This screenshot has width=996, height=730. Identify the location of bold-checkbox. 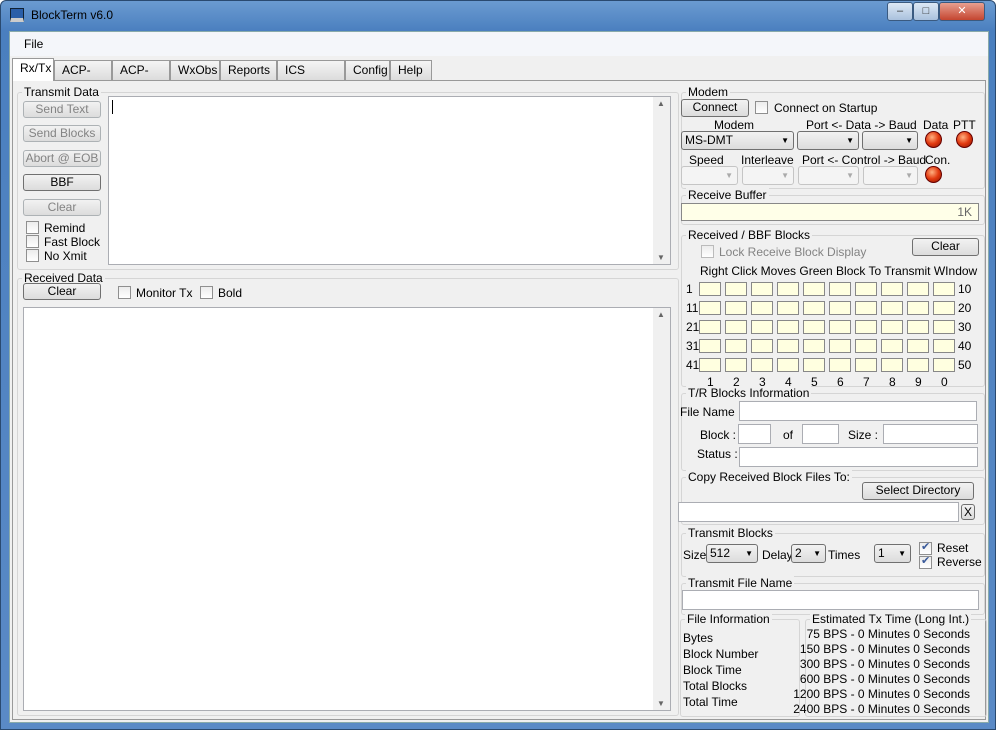
(206, 292).